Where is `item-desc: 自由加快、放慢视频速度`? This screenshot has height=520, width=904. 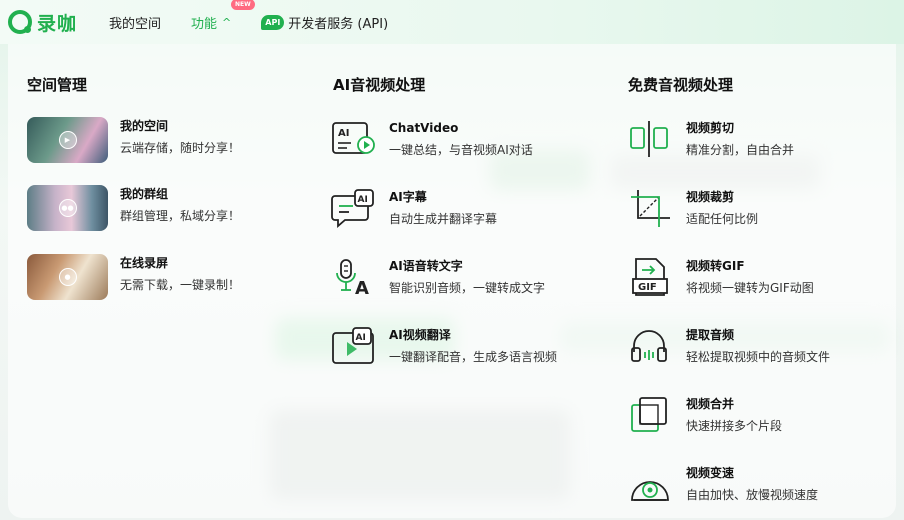 item-desc: 自由加快、放慢视频速度 is located at coordinates (752, 495).